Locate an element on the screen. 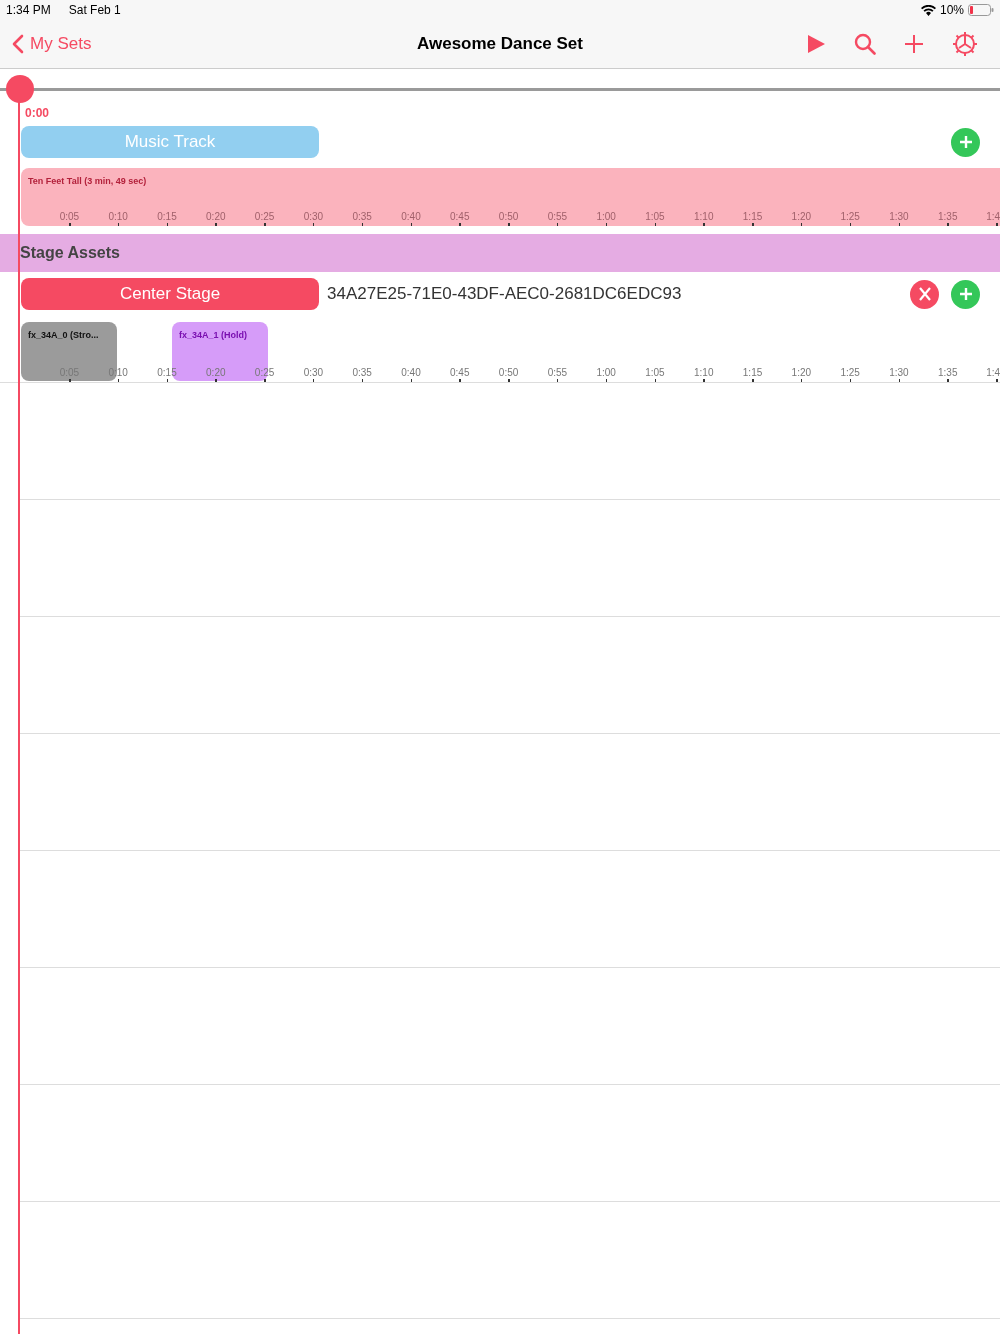 The height and width of the screenshot is (1334, 1000). status-time: 1:34 PM is located at coordinates (28, 10).